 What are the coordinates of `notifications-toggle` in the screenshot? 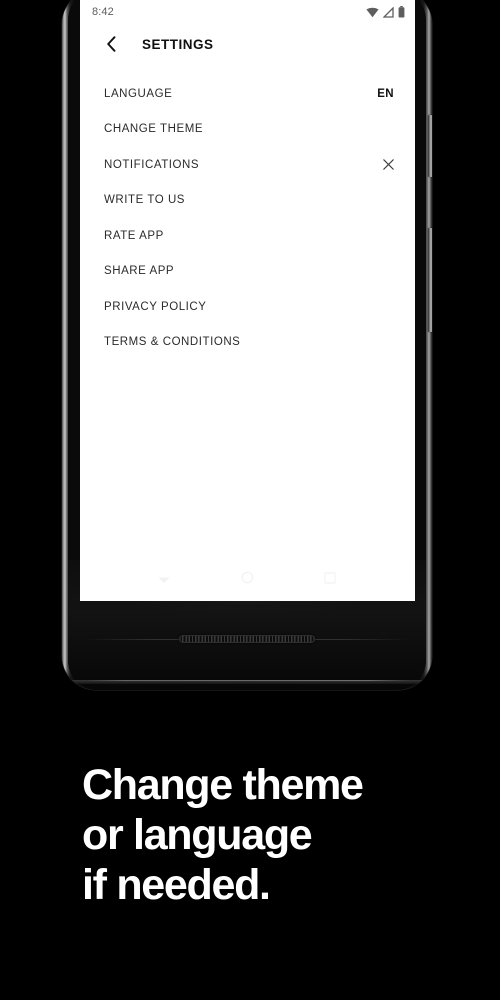 It's located at (388, 164).